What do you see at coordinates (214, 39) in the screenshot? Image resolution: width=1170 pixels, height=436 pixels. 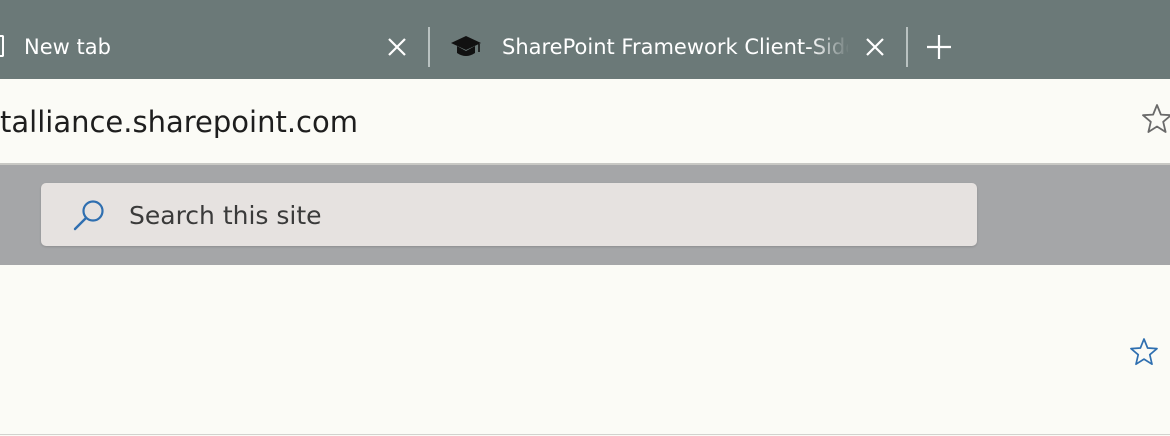 I see `tab-new-tab: New tab` at bounding box center [214, 39].